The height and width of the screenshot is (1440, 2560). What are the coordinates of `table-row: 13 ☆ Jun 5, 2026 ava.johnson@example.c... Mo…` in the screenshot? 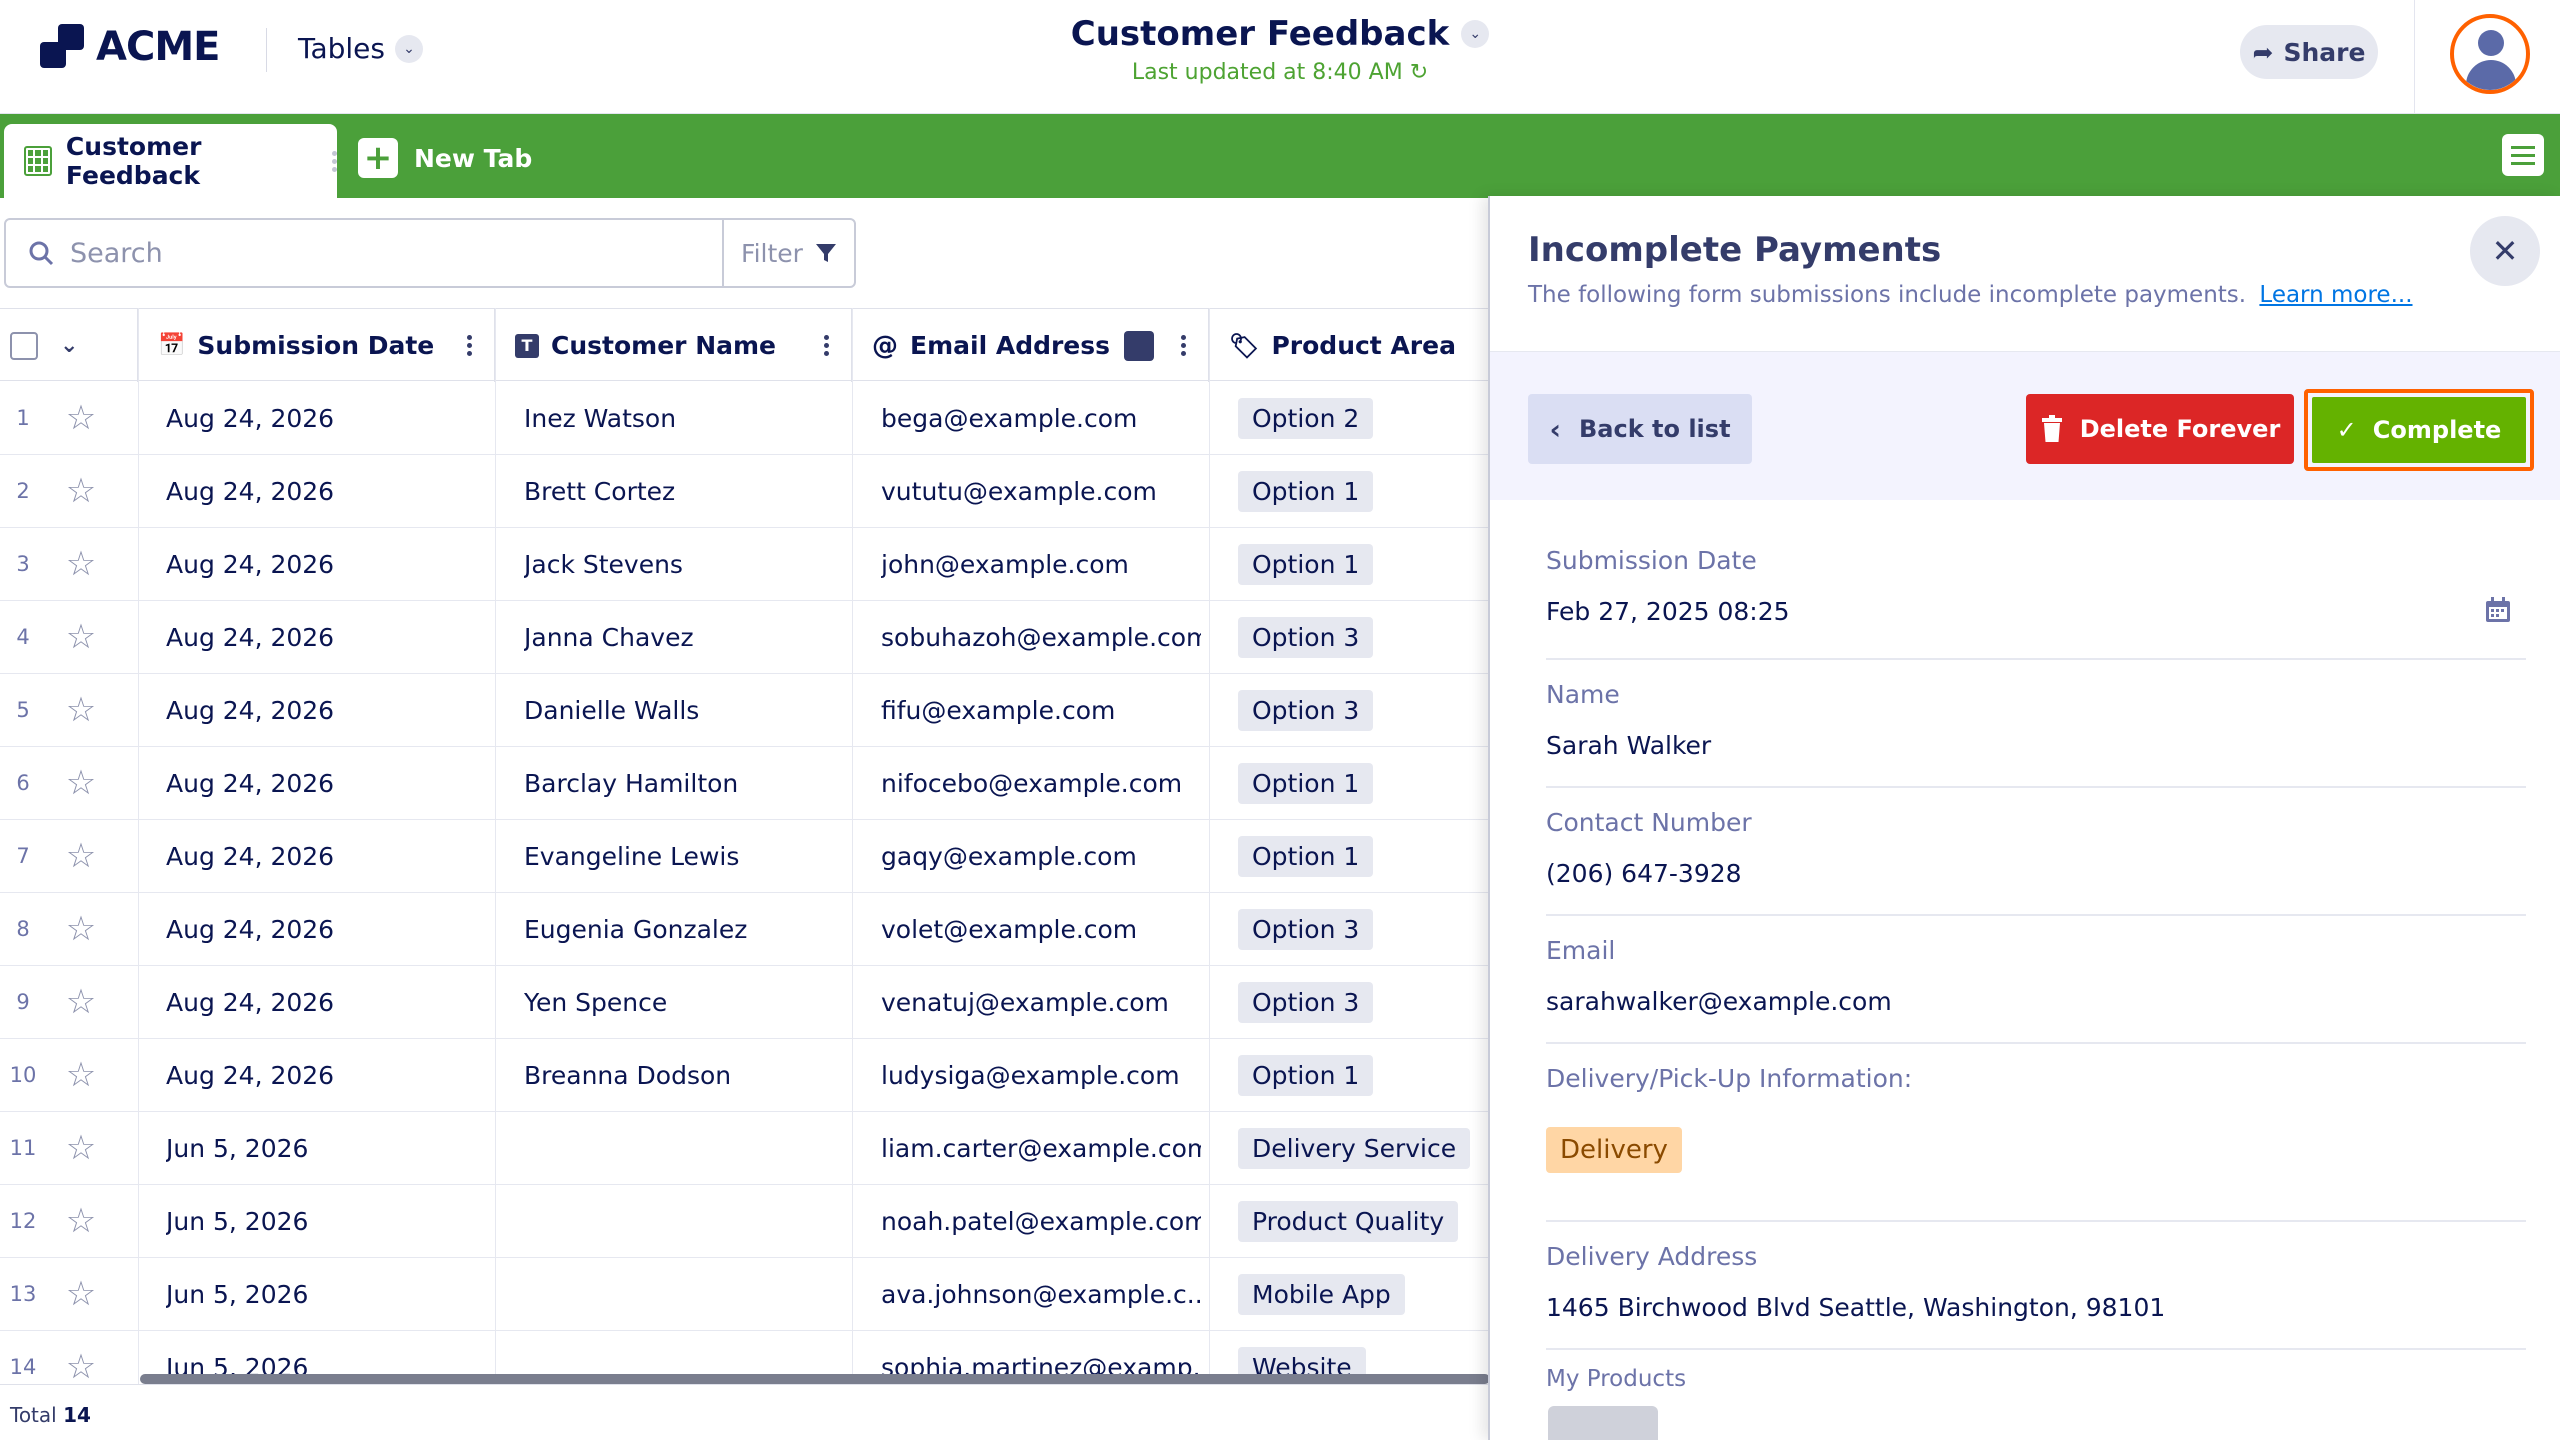 It's located at (745, 1294).